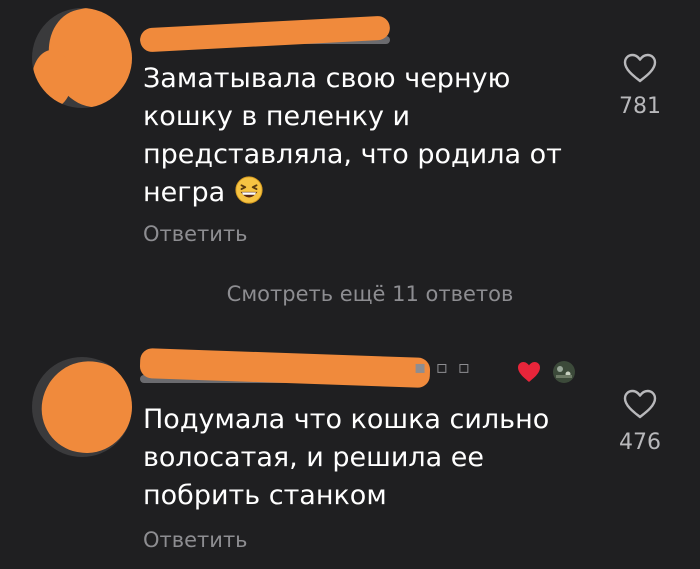  Describe the element at coordinates (370, 294) in the screenshot. I see `view-more-replies-label: Смотреть ещё 11 ответов` at that location.